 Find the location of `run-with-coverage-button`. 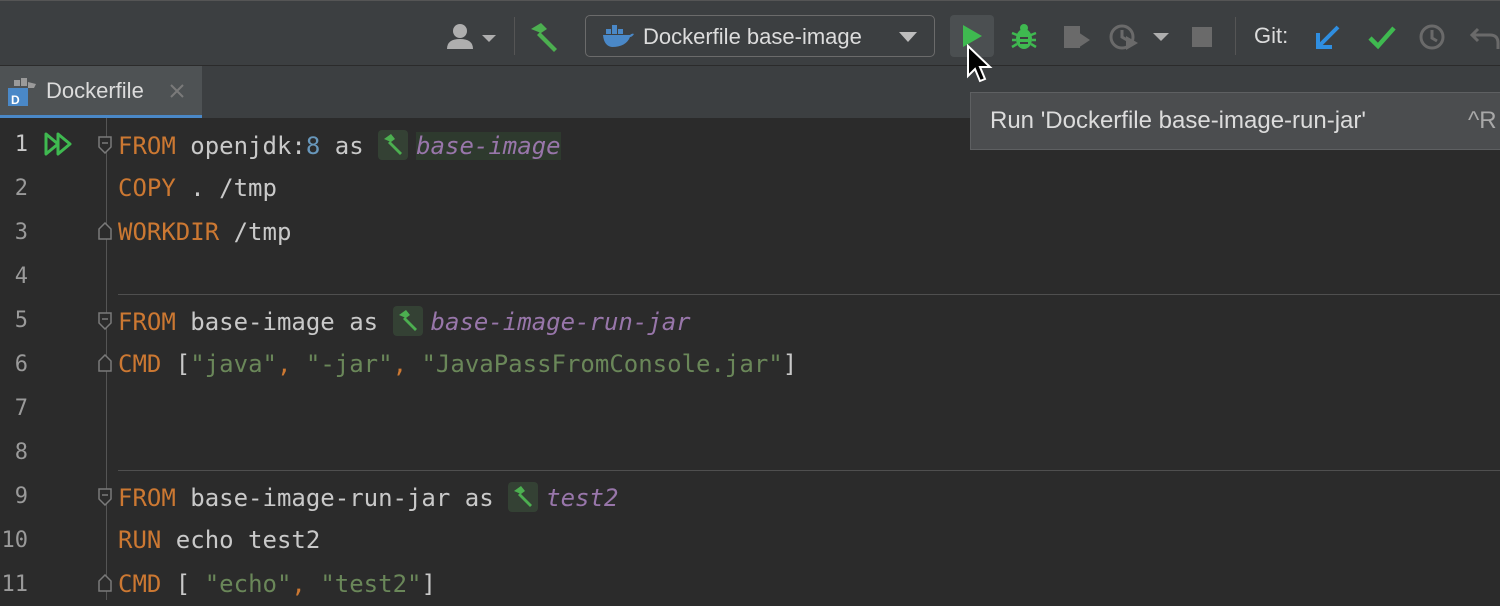

run-with-coverage-button is located at coordinates (1076, 37).